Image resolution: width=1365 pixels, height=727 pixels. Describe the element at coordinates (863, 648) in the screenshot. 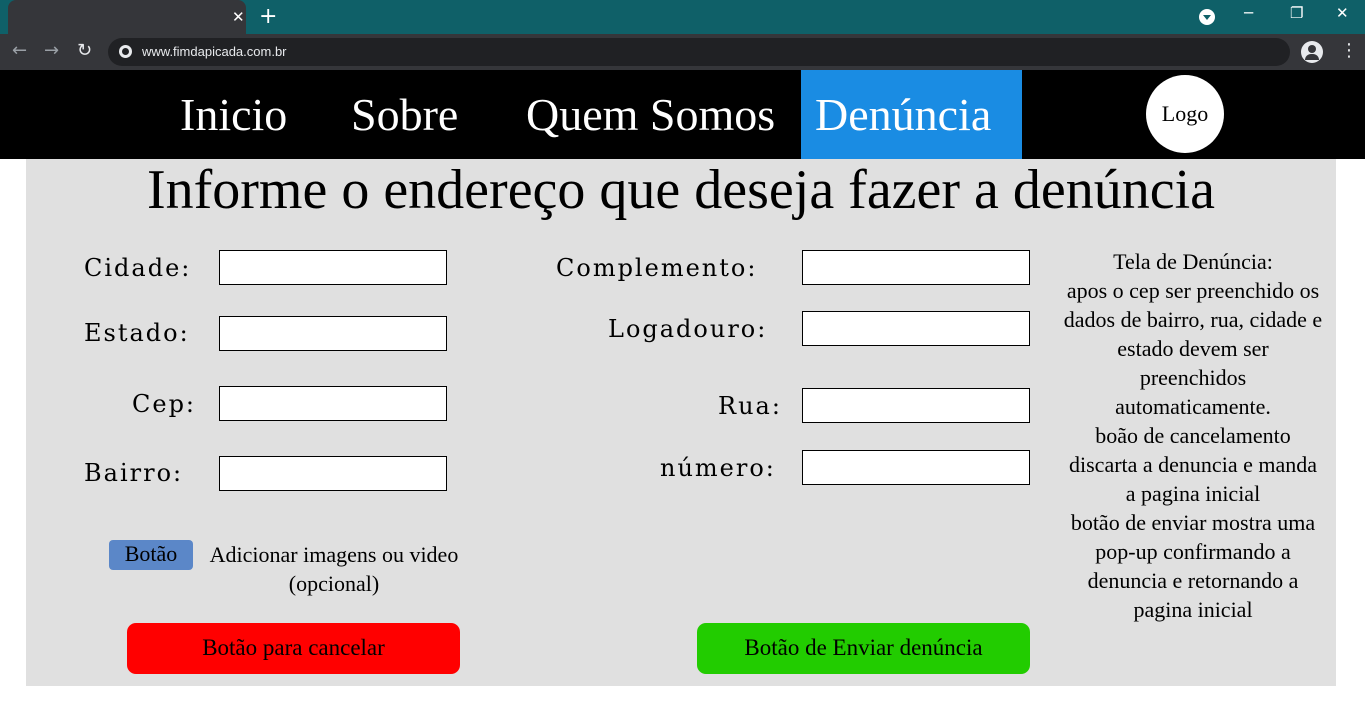

I see `send-report-button: Botão de Enviar denúncia` at that location.